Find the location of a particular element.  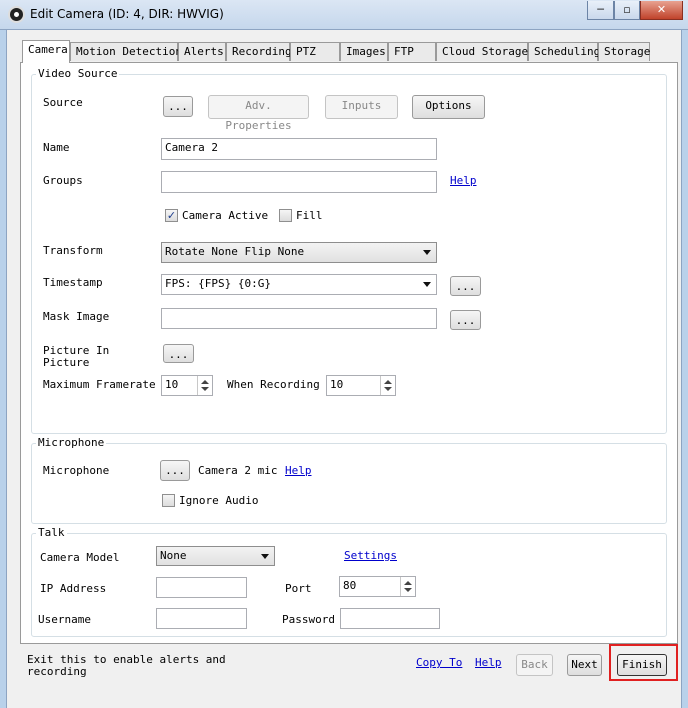

groups-help-link: Help is located at coordinates (463, 180).